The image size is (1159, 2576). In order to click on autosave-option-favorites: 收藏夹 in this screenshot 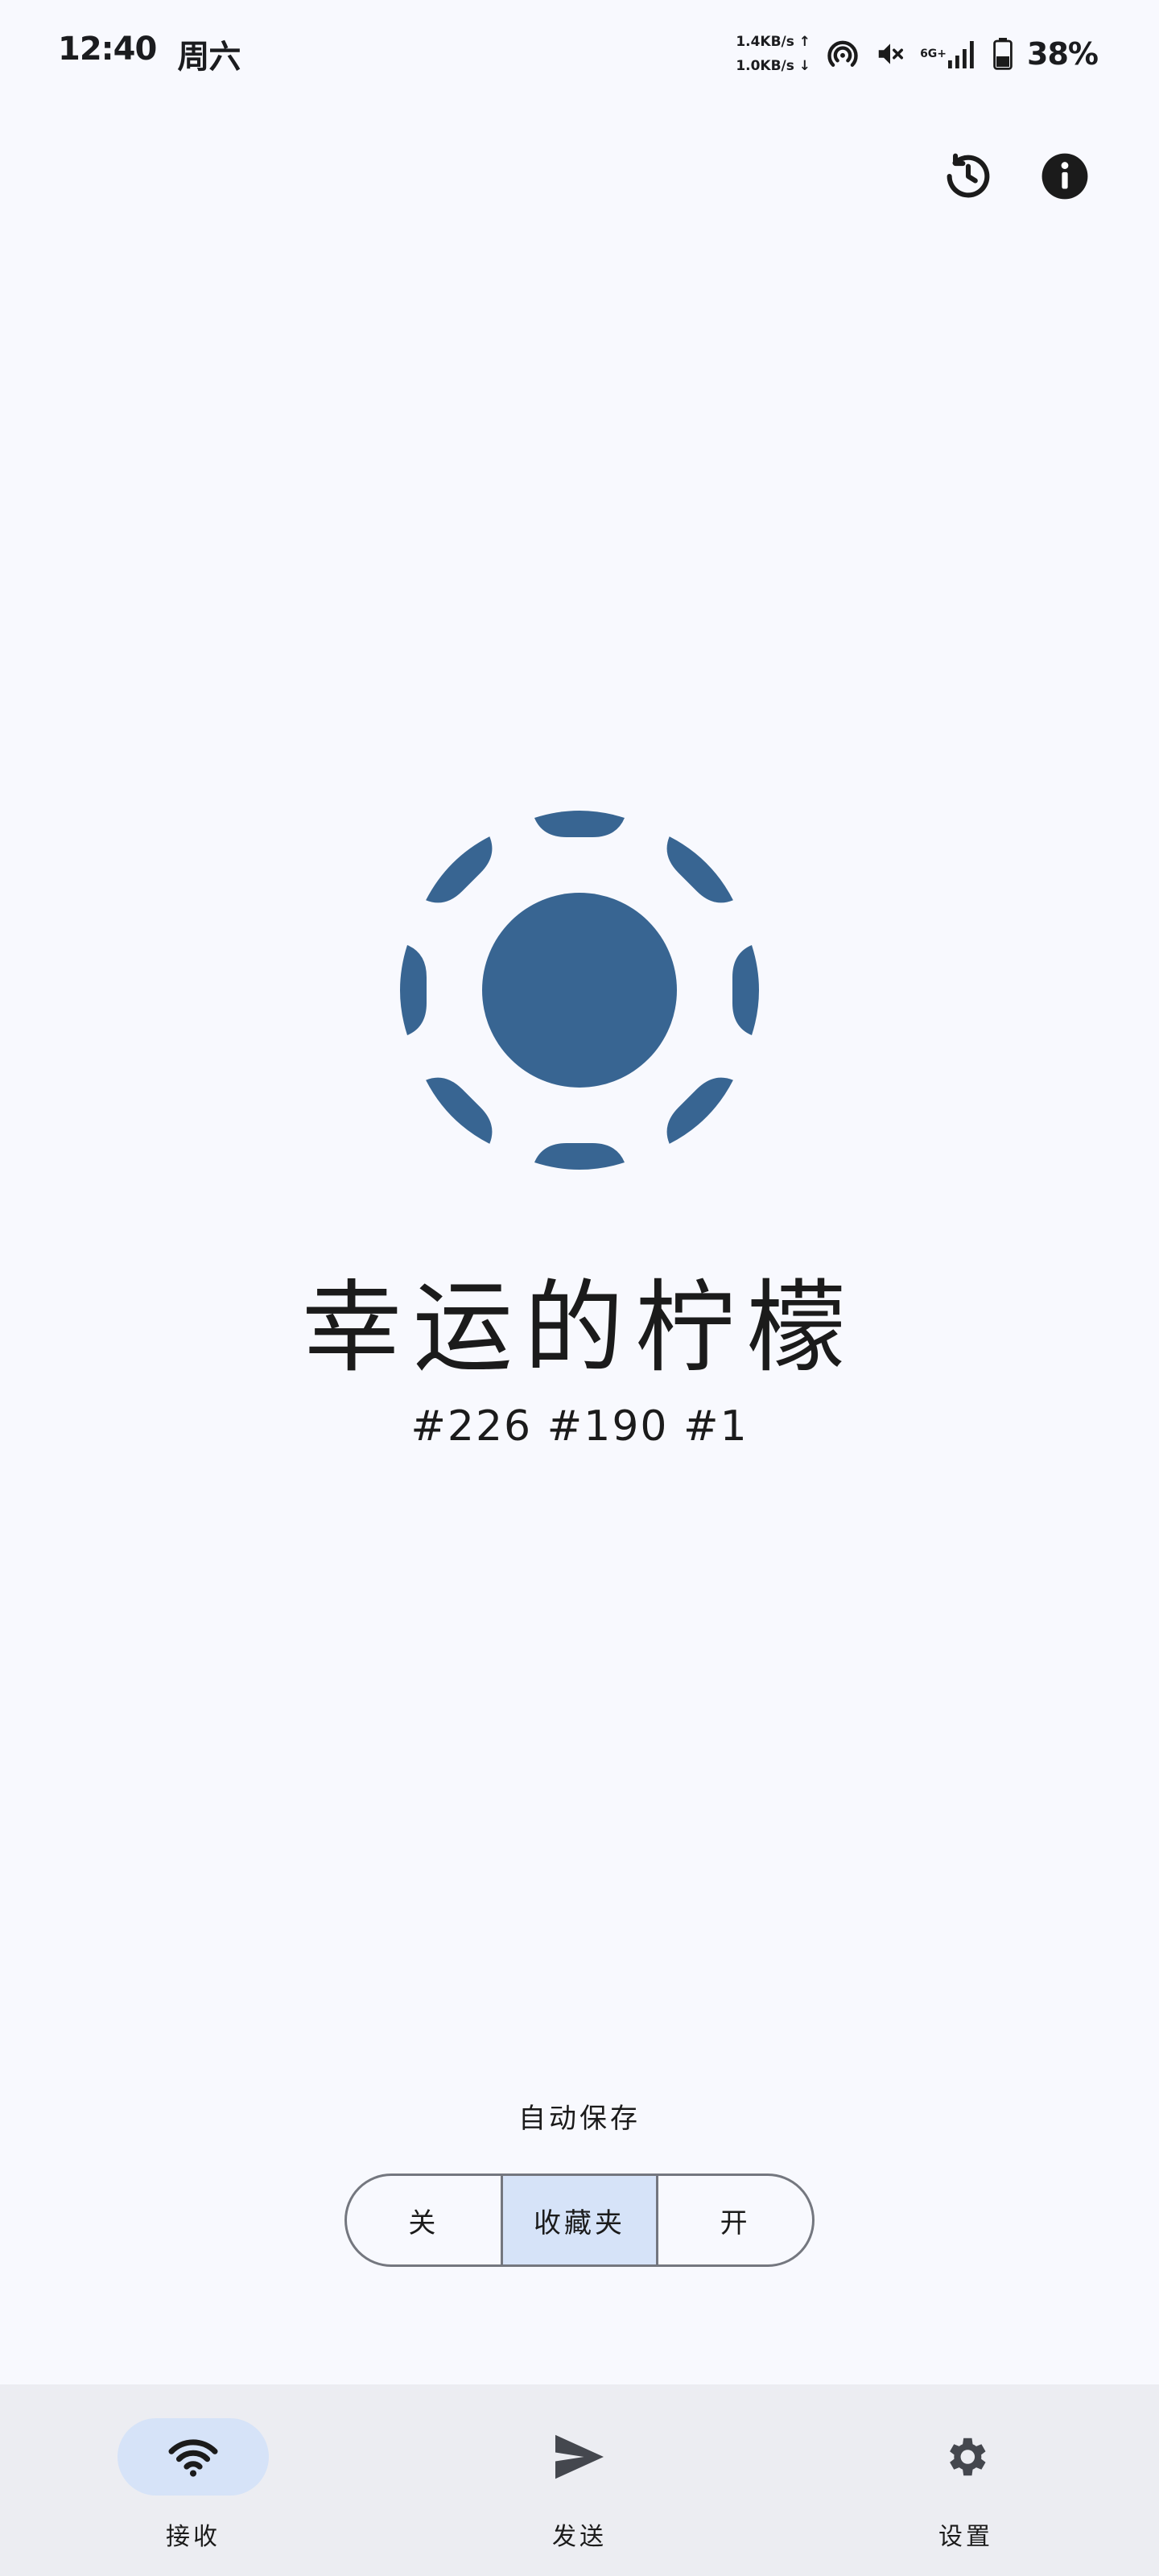, I will do `click(578, 2220)`.